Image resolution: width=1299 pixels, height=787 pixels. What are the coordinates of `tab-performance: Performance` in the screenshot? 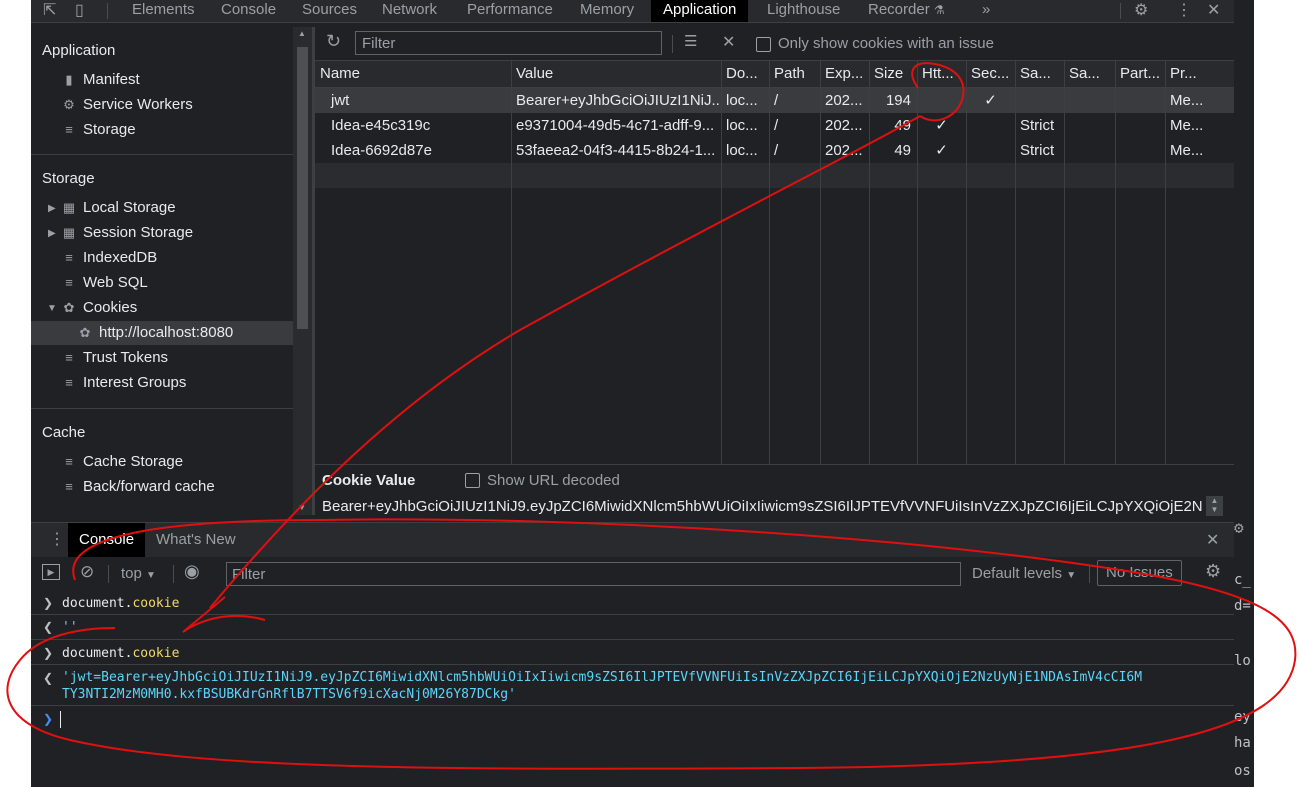 It's located at (510, 11).